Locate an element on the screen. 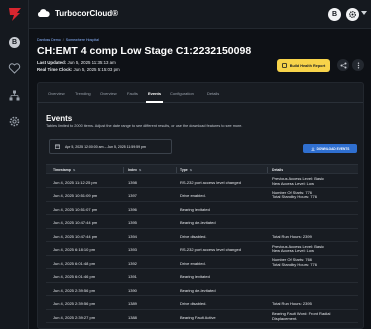 Image resolution: width=371 pixels, height=329 pixels. col-type: Type ⇅ is located at coordinates (186, 170).